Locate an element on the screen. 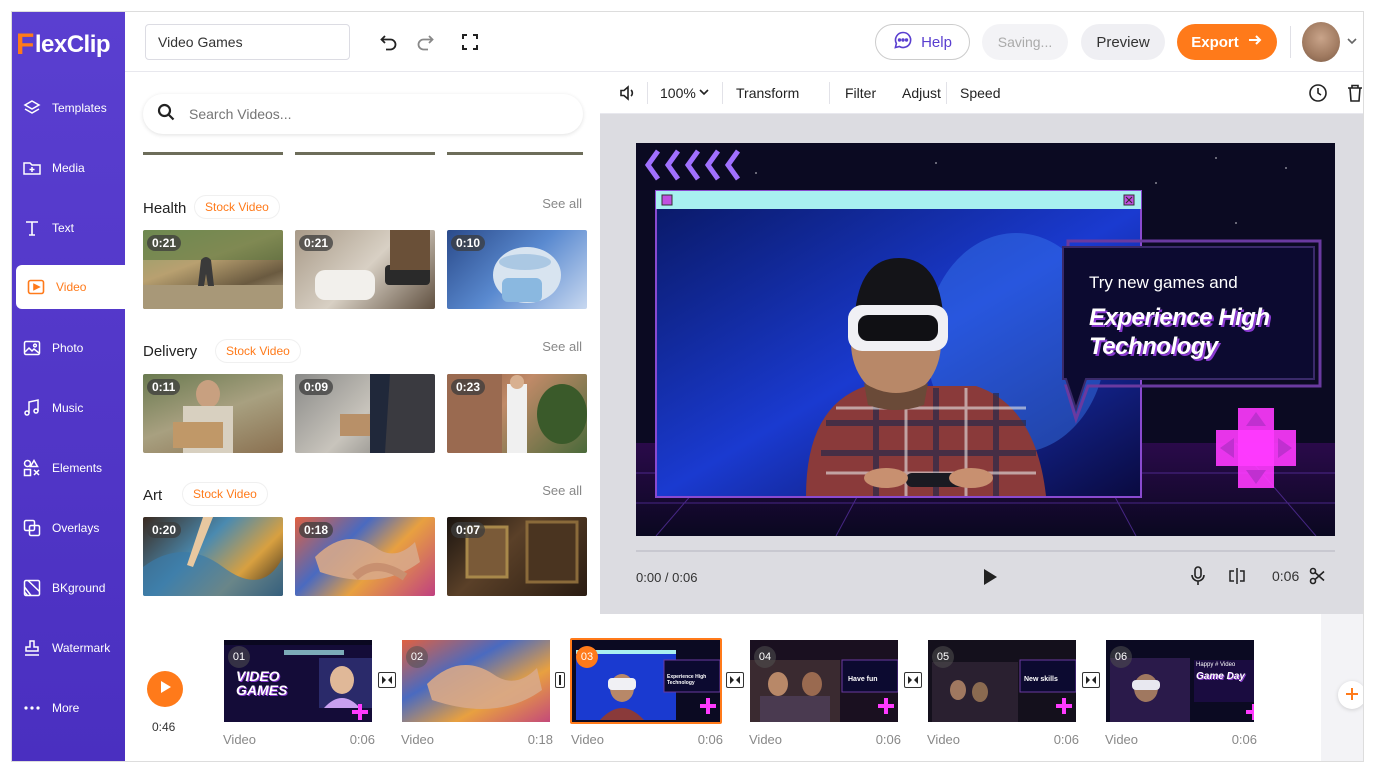 This screenshot has height=773, width=1375. canvas-headline-big-2: Technology is located at coordinates (1153, 347).